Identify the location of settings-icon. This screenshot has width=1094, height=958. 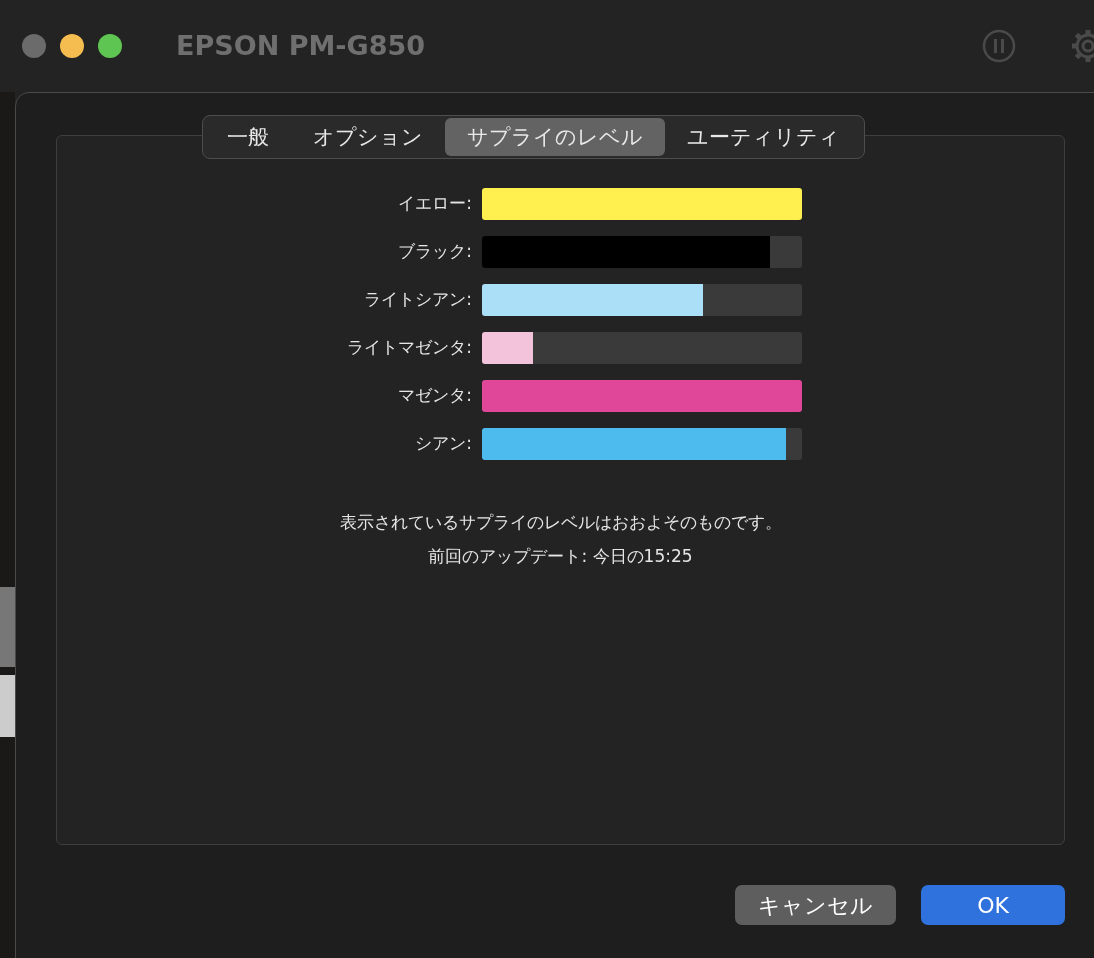
(1082, 46).